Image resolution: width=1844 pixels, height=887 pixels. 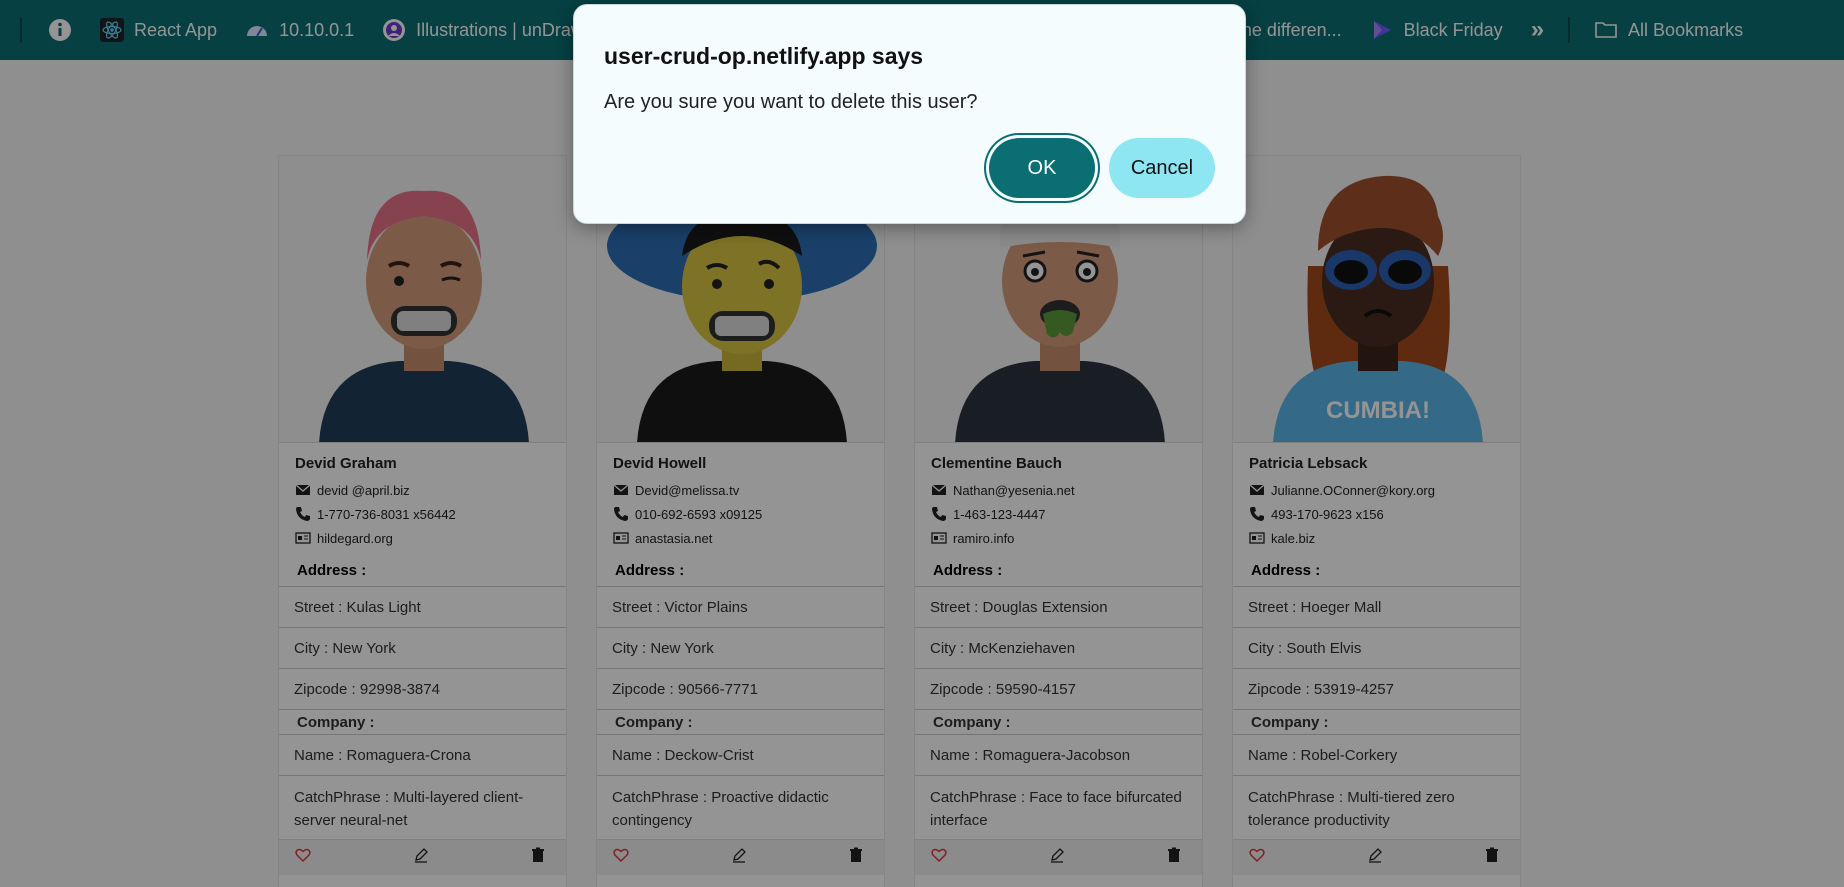 I want to click on cancel-button: Cancel, so click(x=1162, y=168).